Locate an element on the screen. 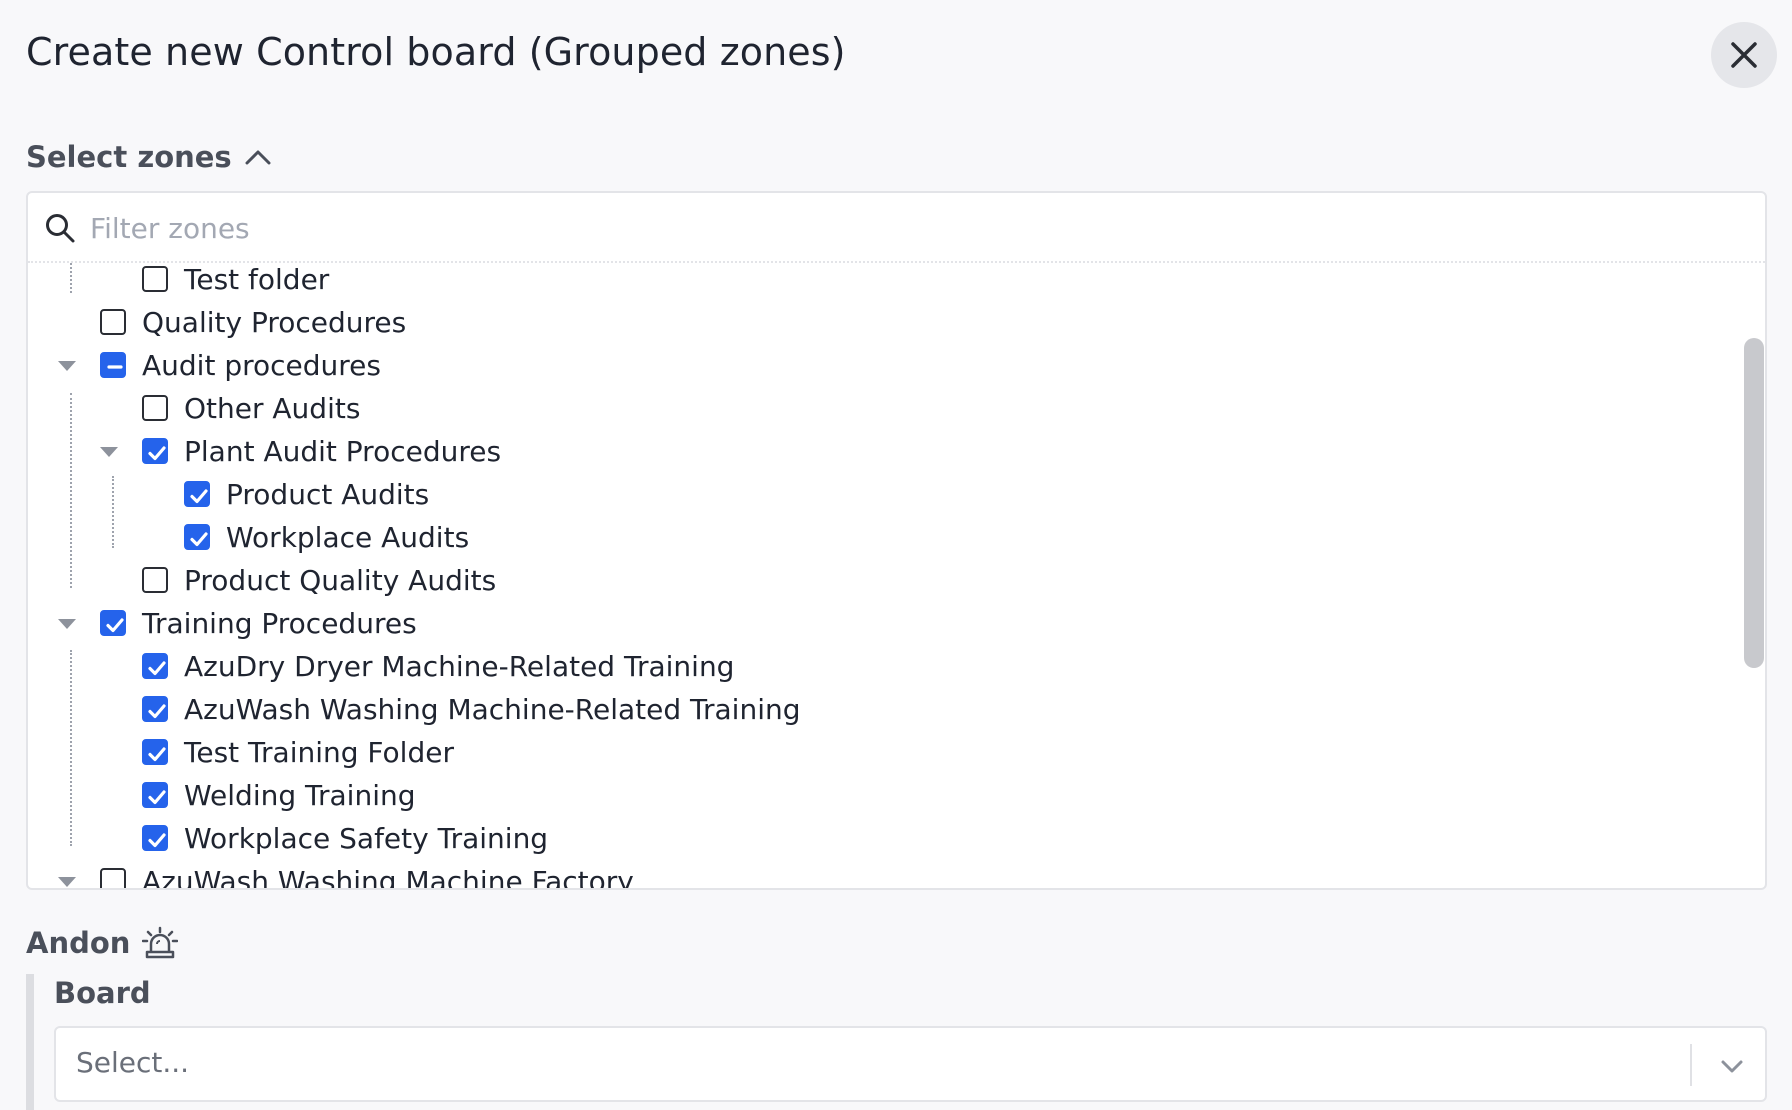 The image size is (1792, 1110). andon-label: Andon is located at coordinates (78, 943).